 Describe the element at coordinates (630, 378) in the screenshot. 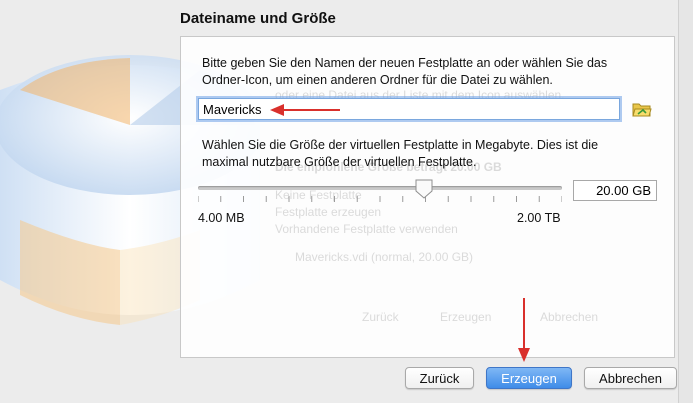

I see `cancel-button: Abbrechen` at that location.